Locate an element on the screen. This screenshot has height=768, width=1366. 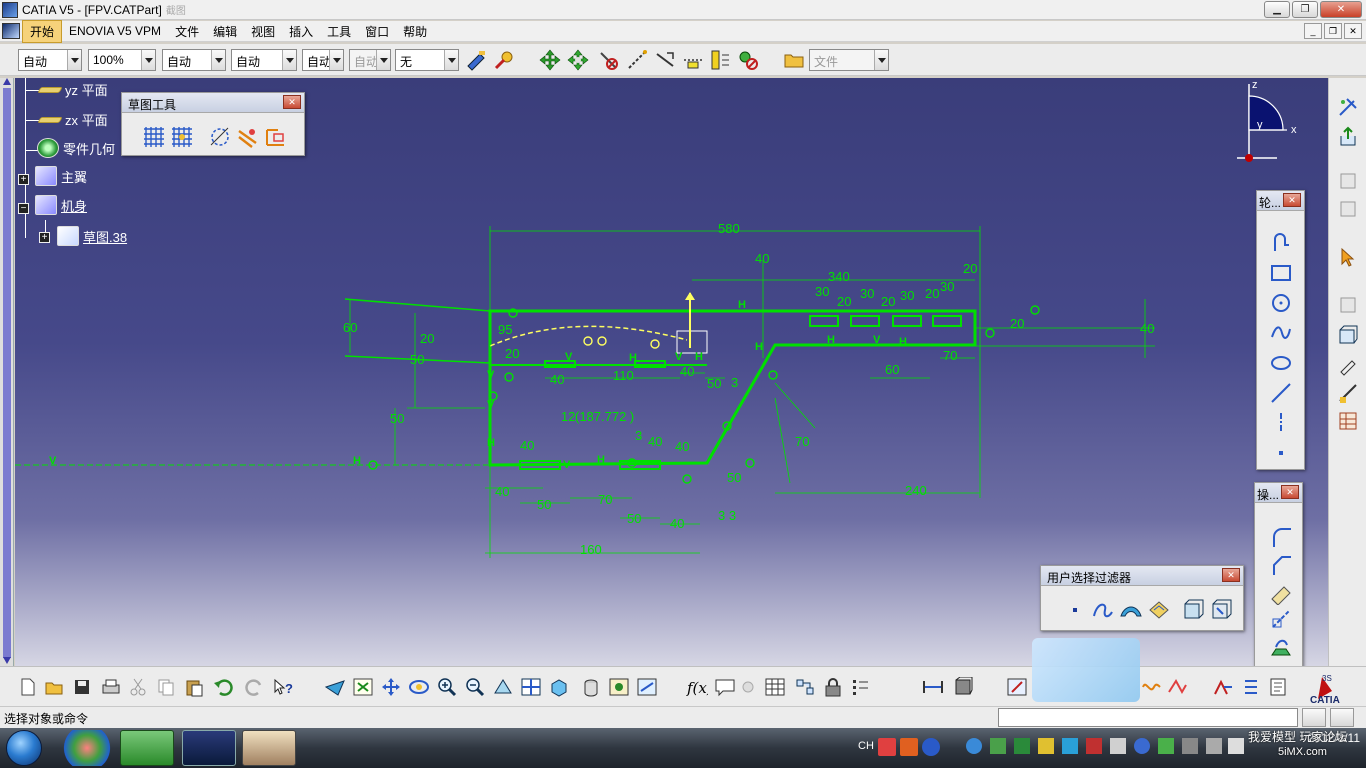
zoom-out-icon is located at coordinates (475, 687).